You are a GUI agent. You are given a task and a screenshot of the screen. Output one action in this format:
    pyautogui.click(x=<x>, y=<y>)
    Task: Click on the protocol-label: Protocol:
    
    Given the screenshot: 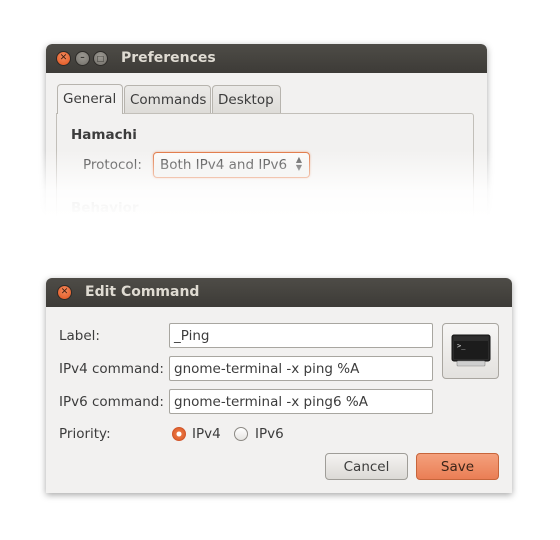 What is the action you would take?
    pyautogui.click(x=112, y=165)
    